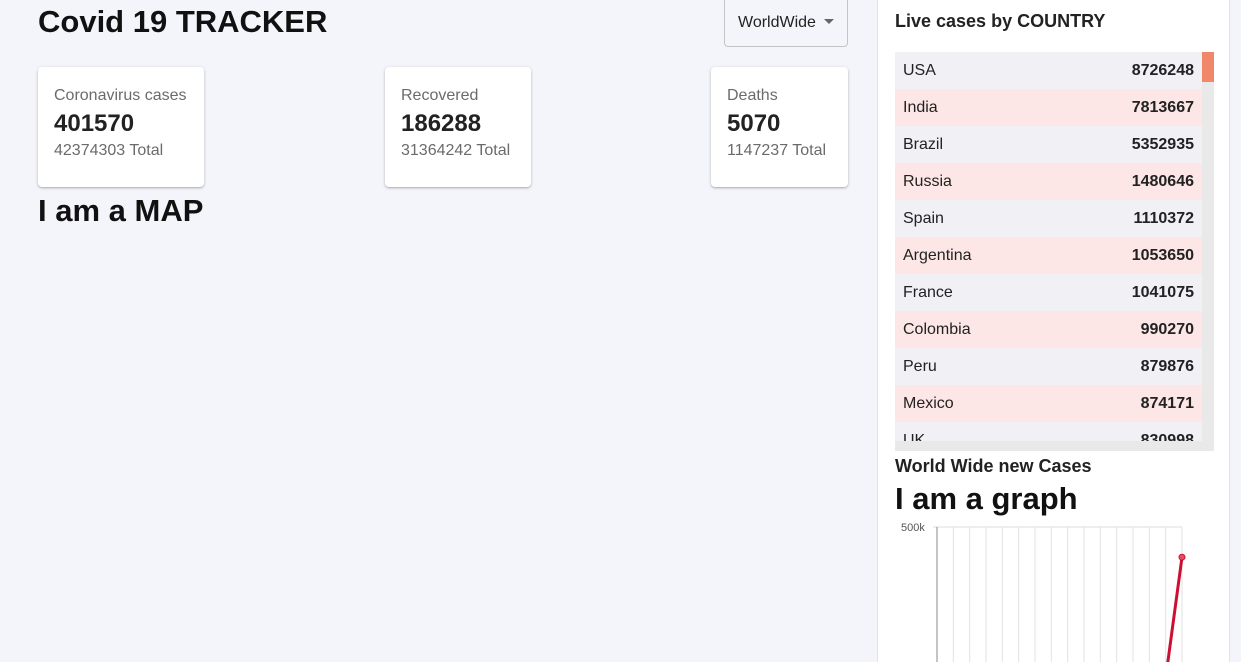 Image resolution: width=1241 pixels, height=662 pixels. I want to click on scrollbar-thumb, so click(1208, 67).